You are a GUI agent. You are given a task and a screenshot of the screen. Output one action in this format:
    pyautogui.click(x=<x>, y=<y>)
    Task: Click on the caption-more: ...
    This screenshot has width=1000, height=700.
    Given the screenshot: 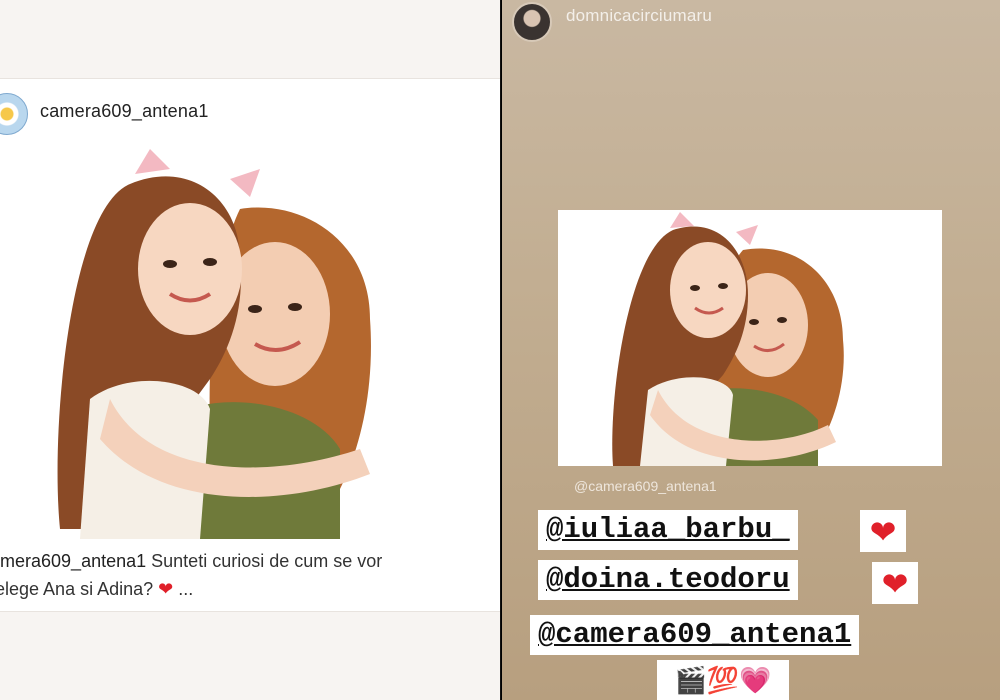 What is the action you would take?
    pyautogui.click(x=185, y=589)
    